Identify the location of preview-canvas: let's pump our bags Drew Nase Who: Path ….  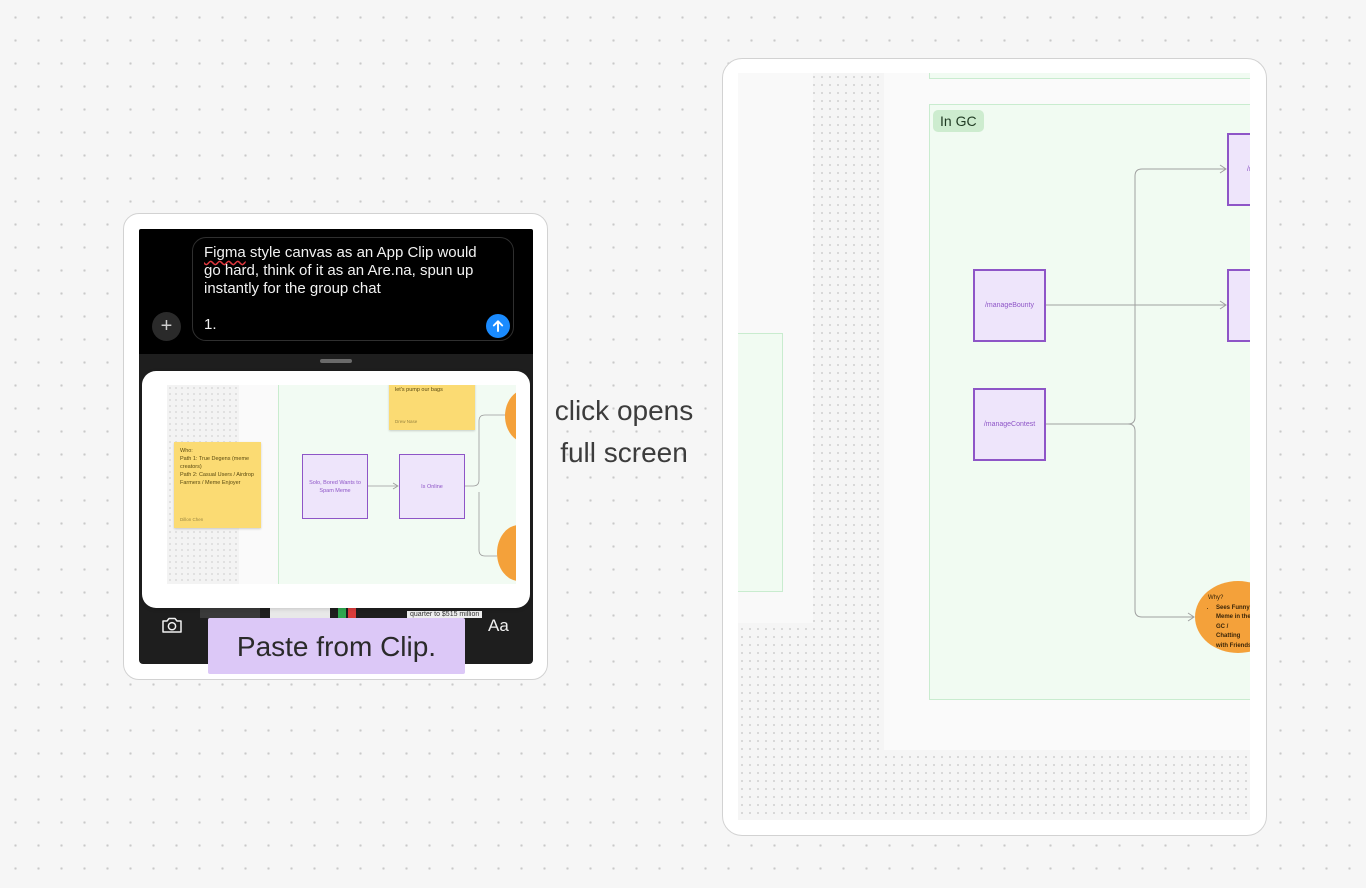
(341, 484).